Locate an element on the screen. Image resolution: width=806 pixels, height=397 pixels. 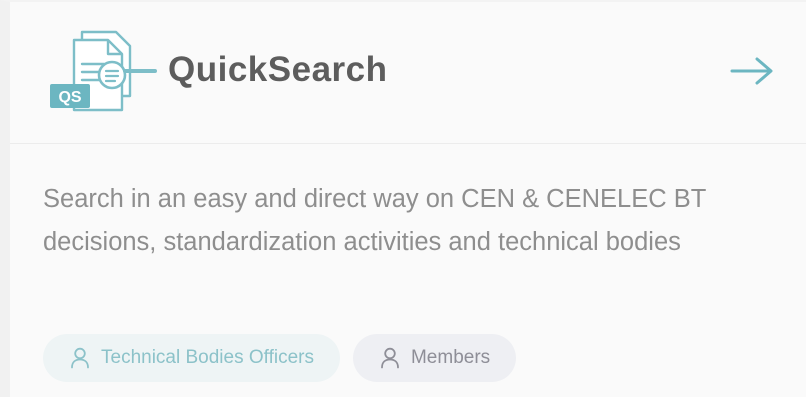
tag-label: Members is located at coordinates (450, 357).